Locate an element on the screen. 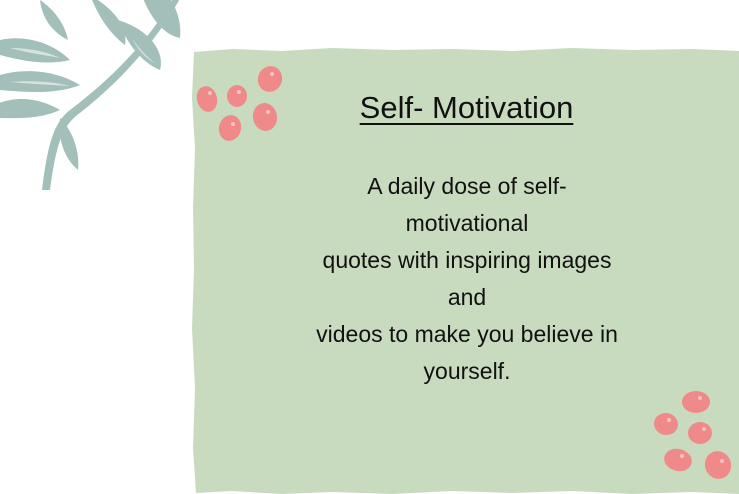  description-line: videos to make you believe in is located at coordinates (467, 334).